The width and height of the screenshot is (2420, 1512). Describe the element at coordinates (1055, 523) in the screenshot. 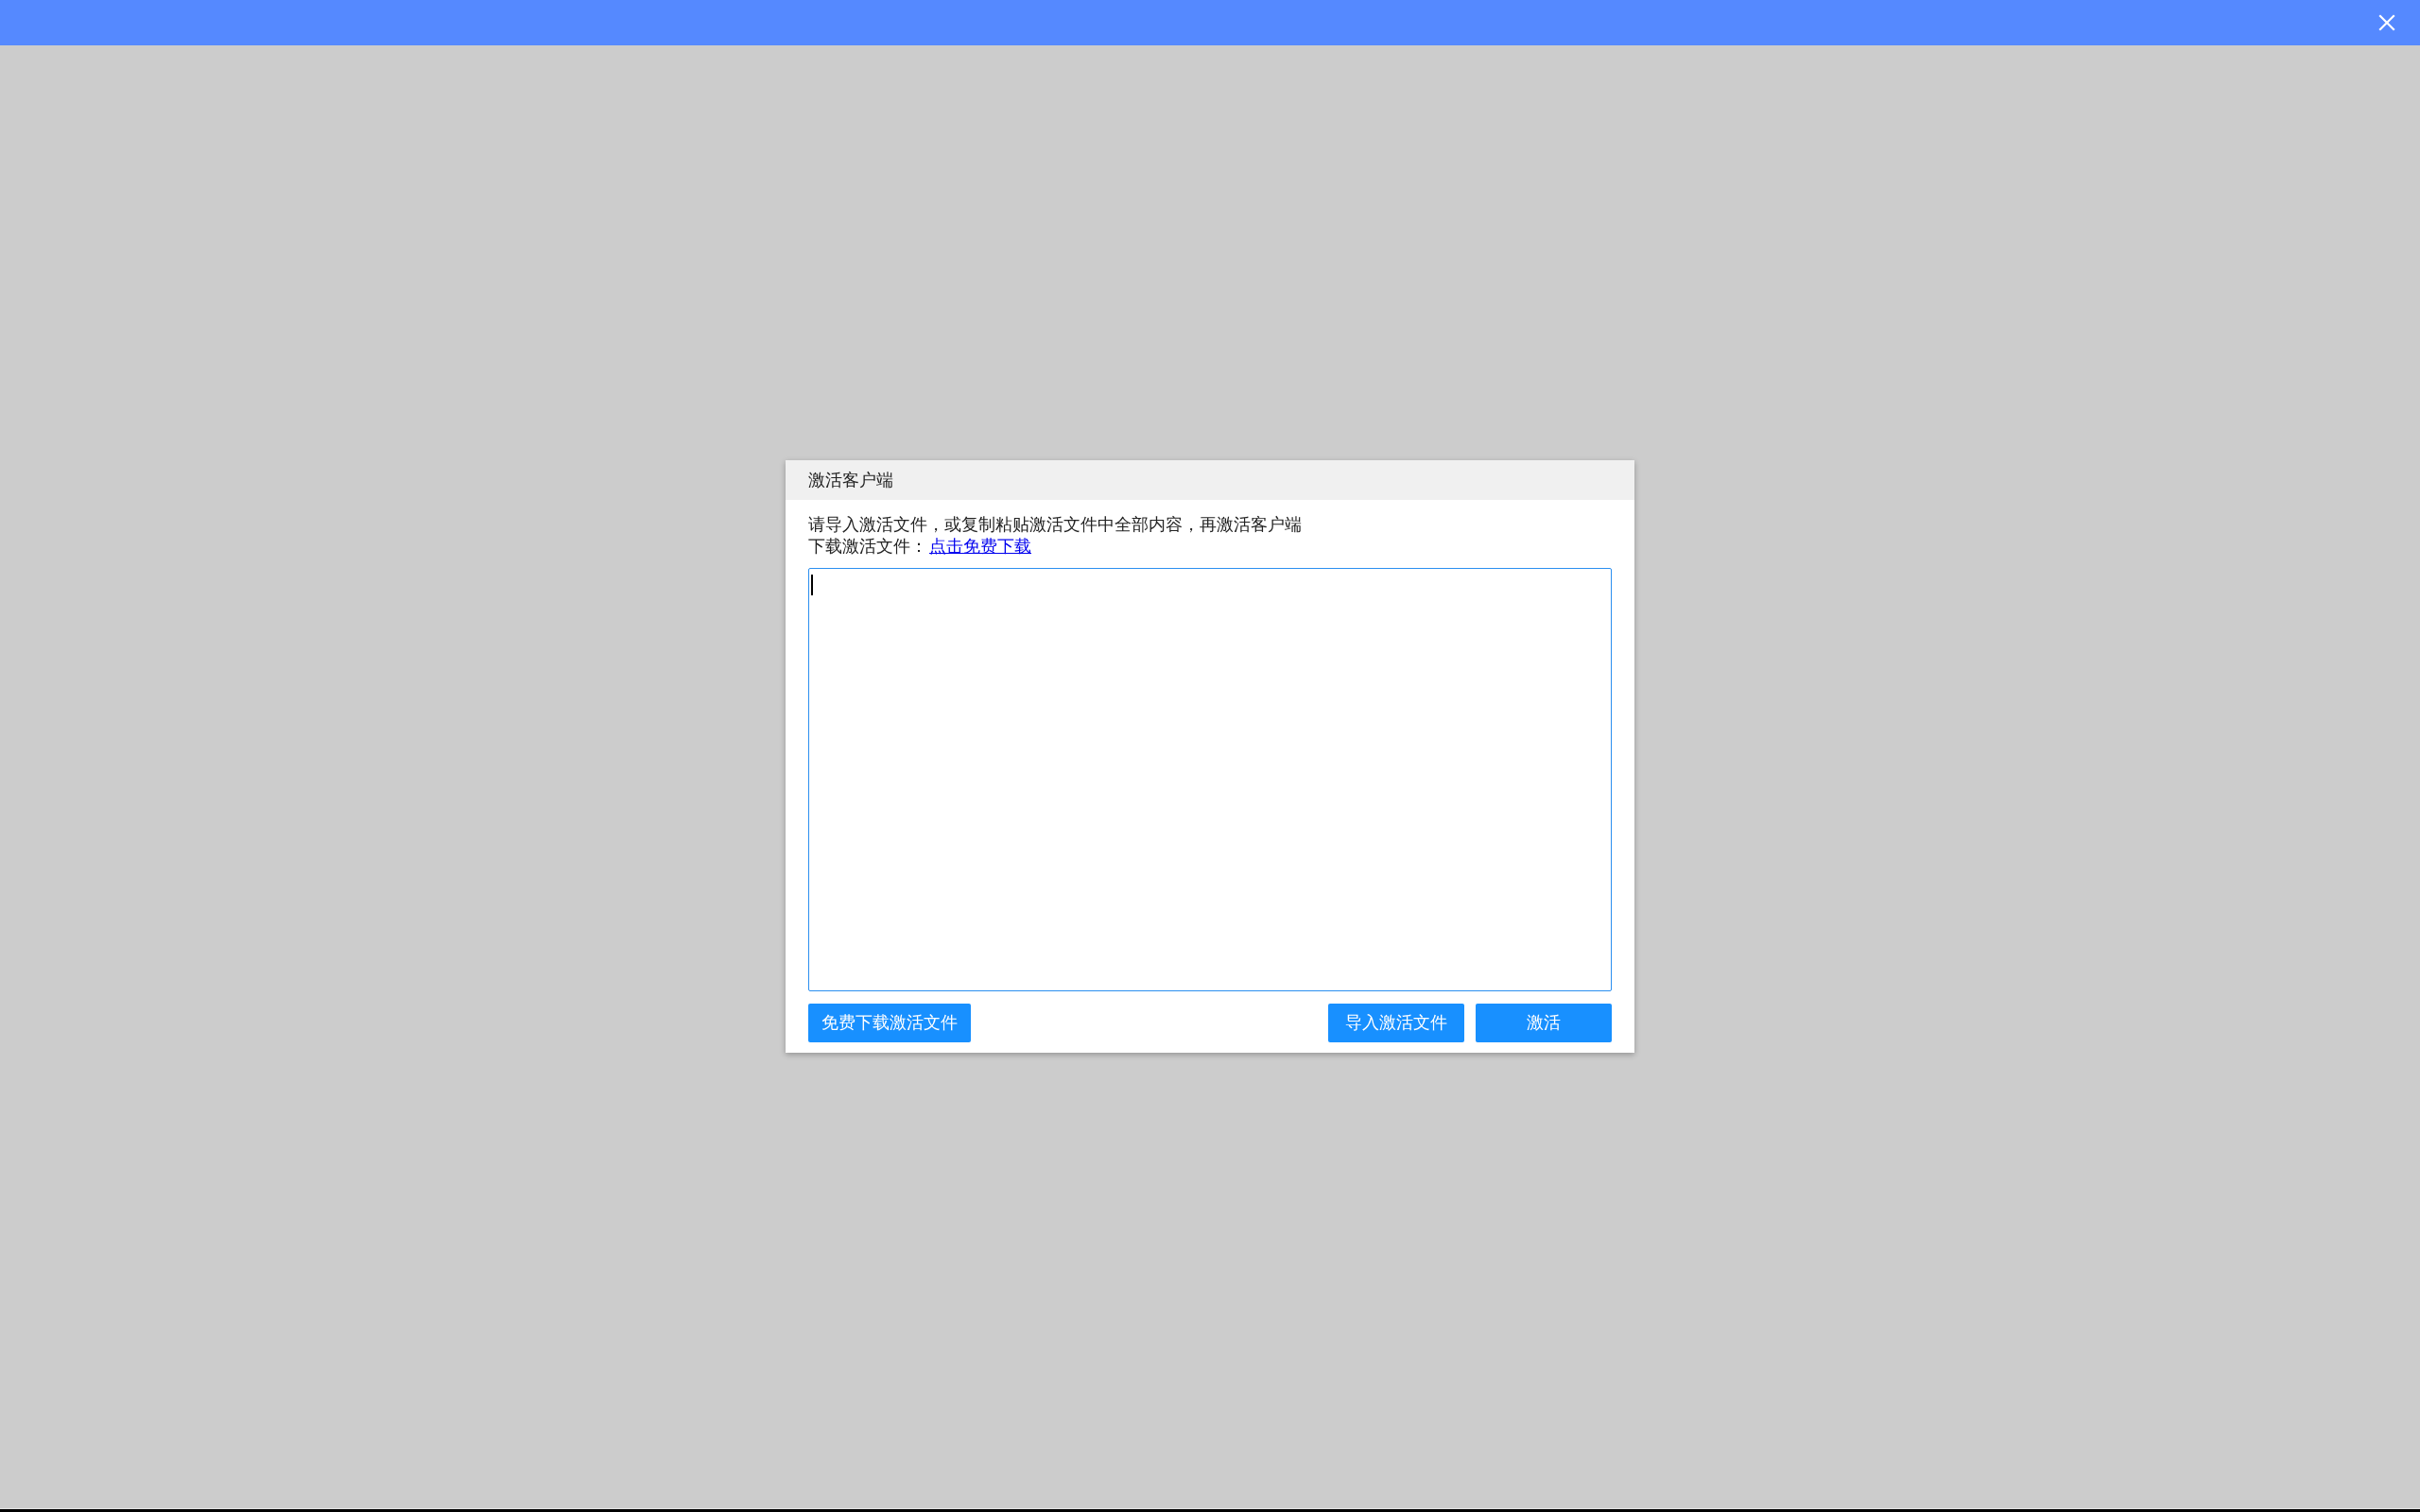

I see `instruction-text: 请导入激活文件，或复制粘贴激活文件中全部内容，再激活客户端` at that location.